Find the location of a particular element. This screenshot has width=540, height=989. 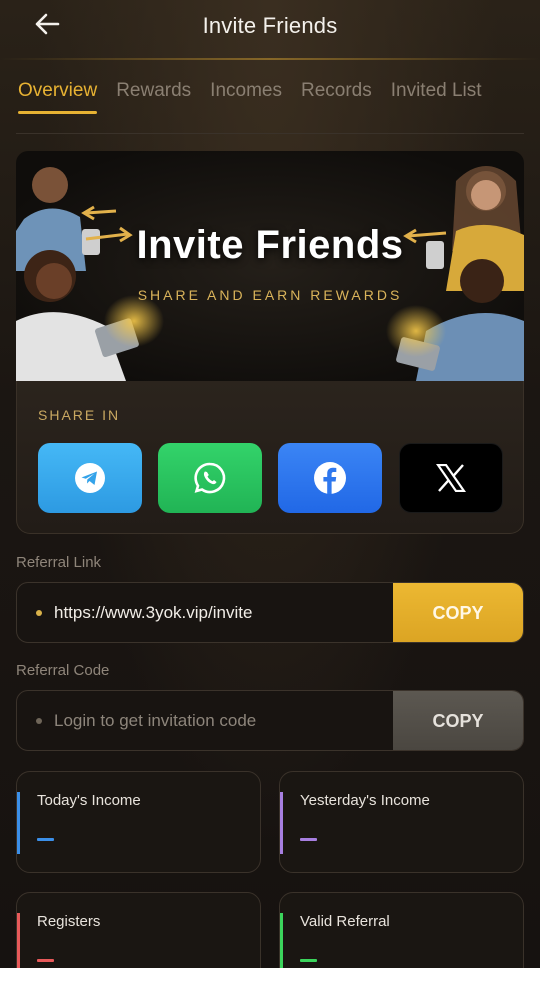

share-label: SHARE IN is located at coordinates (79, 415).